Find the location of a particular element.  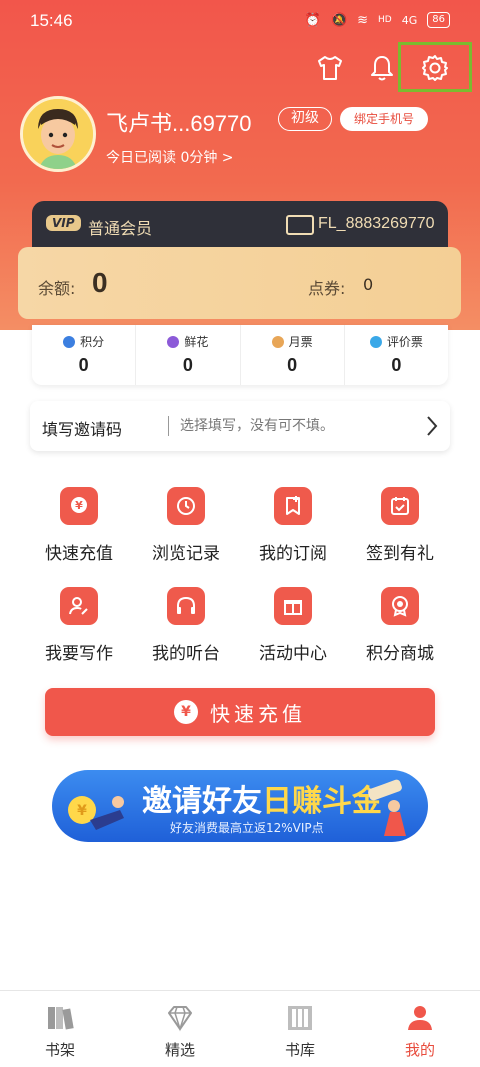

balance-card: 余额: 0 点券: 0 is located at coordinates (239, 283).